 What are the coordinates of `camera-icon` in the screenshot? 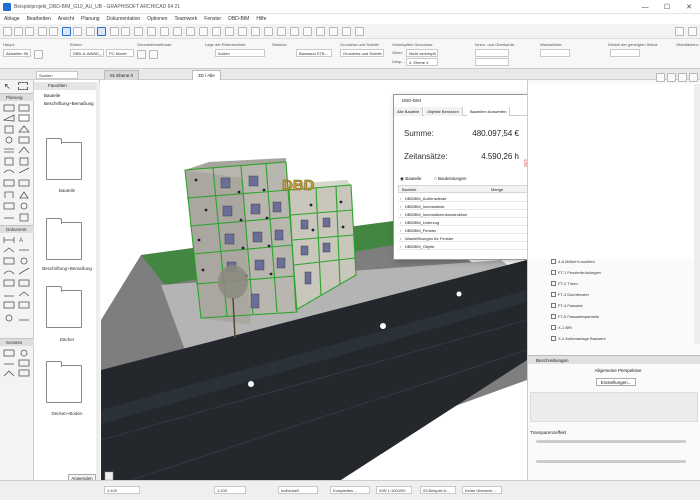 It's located at (242, 31).